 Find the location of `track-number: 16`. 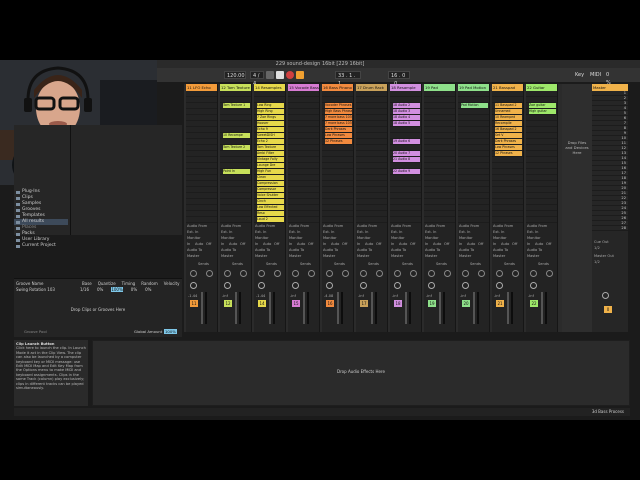

track-number: 16 is located at coordinates (330, 303).